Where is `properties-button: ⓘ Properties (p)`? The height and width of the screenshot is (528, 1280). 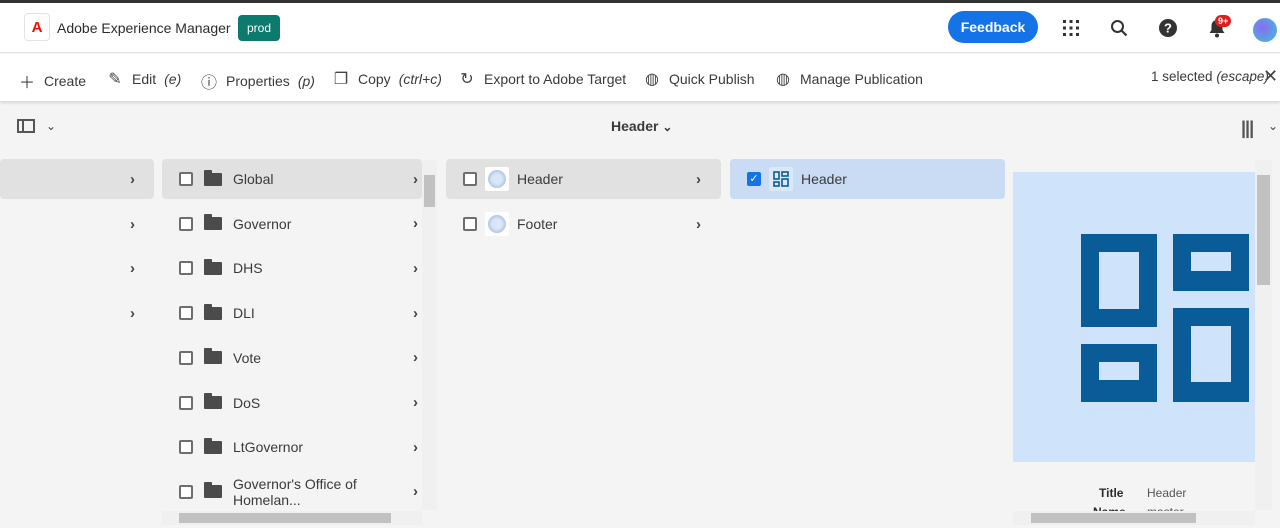
properties-button: ⓘ Properties (p) is located at coordinates (257, 81).